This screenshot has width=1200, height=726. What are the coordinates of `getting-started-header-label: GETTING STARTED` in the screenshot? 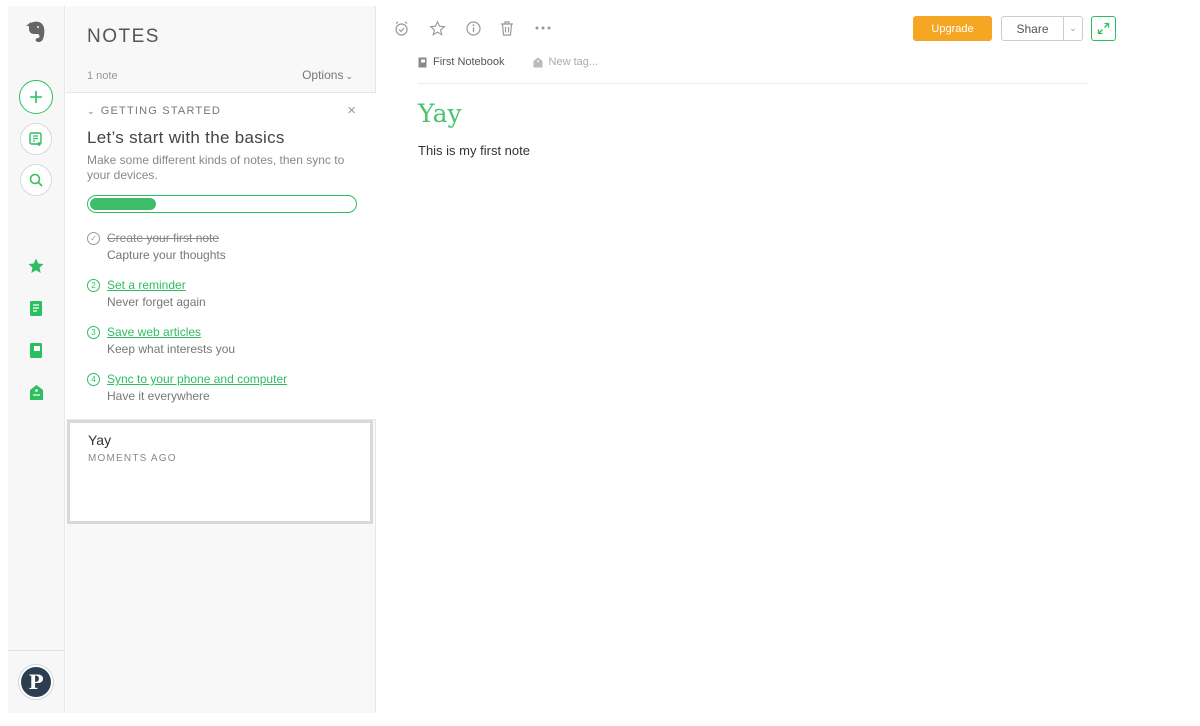 It's located at (161, 111).